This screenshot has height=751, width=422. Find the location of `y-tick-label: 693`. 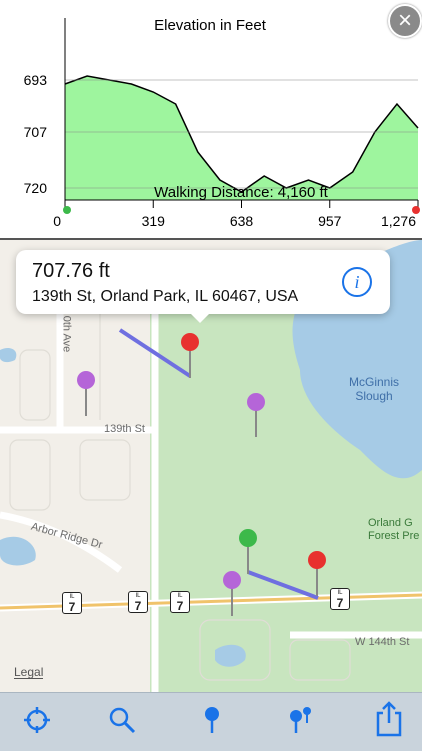

y-tick-label: 693 is located at coordinates (36, 80).